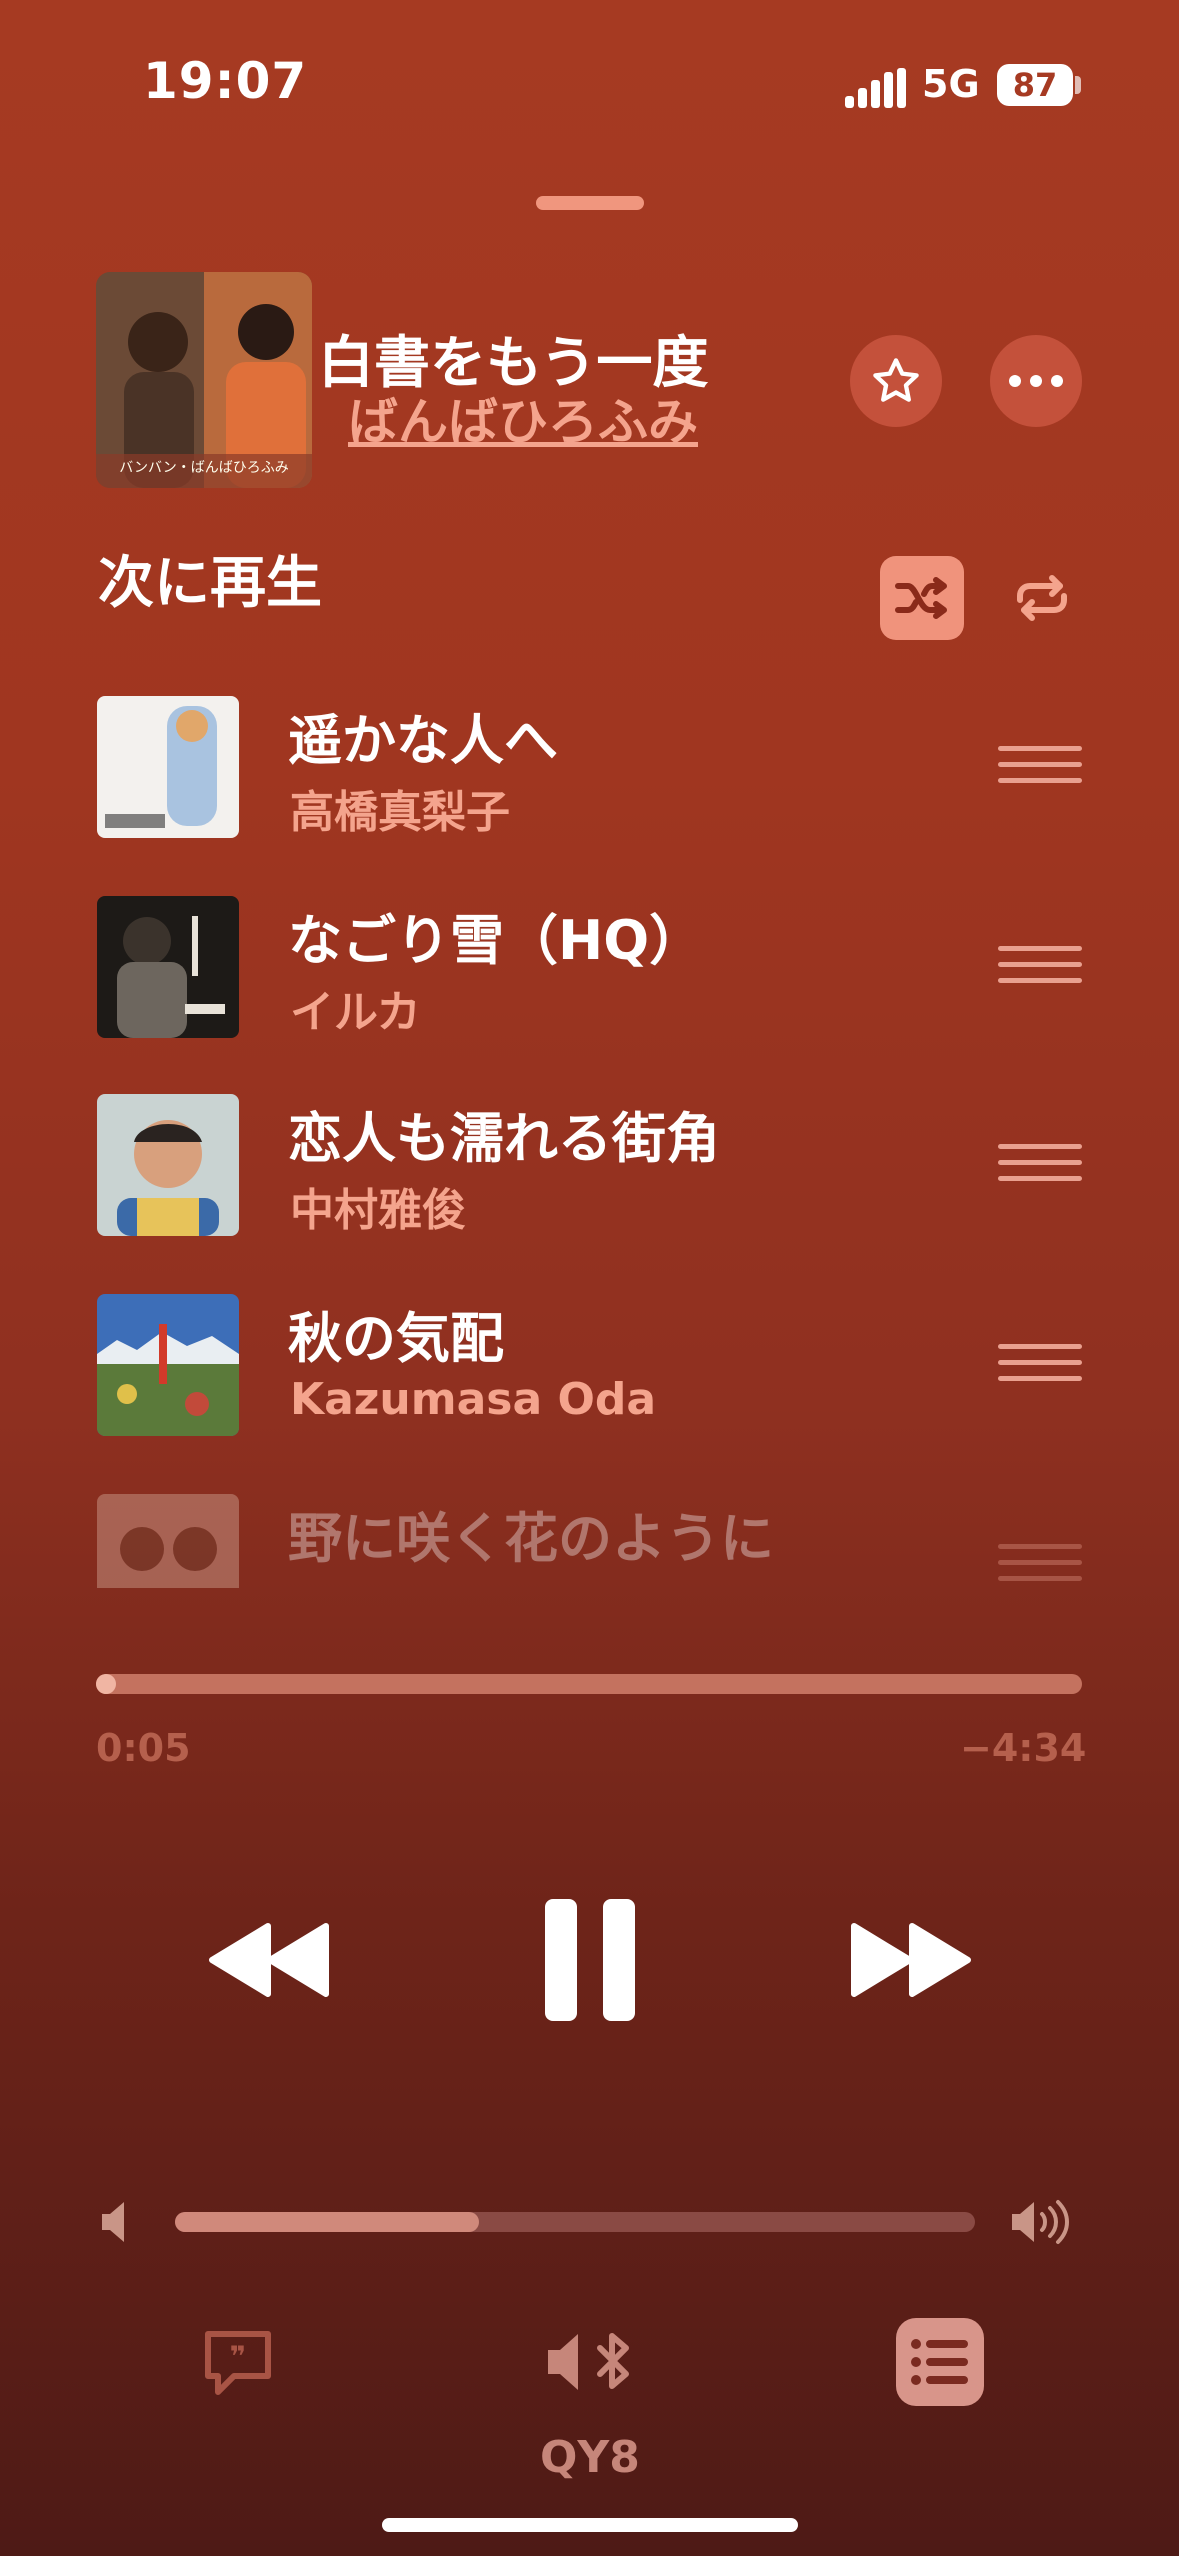 The width and height of the screenshot is (1179, 2556). What do you see at coordinates (589, 1684) in the screenshot?
I see `progress-track` at bounding box center [589, 1684].